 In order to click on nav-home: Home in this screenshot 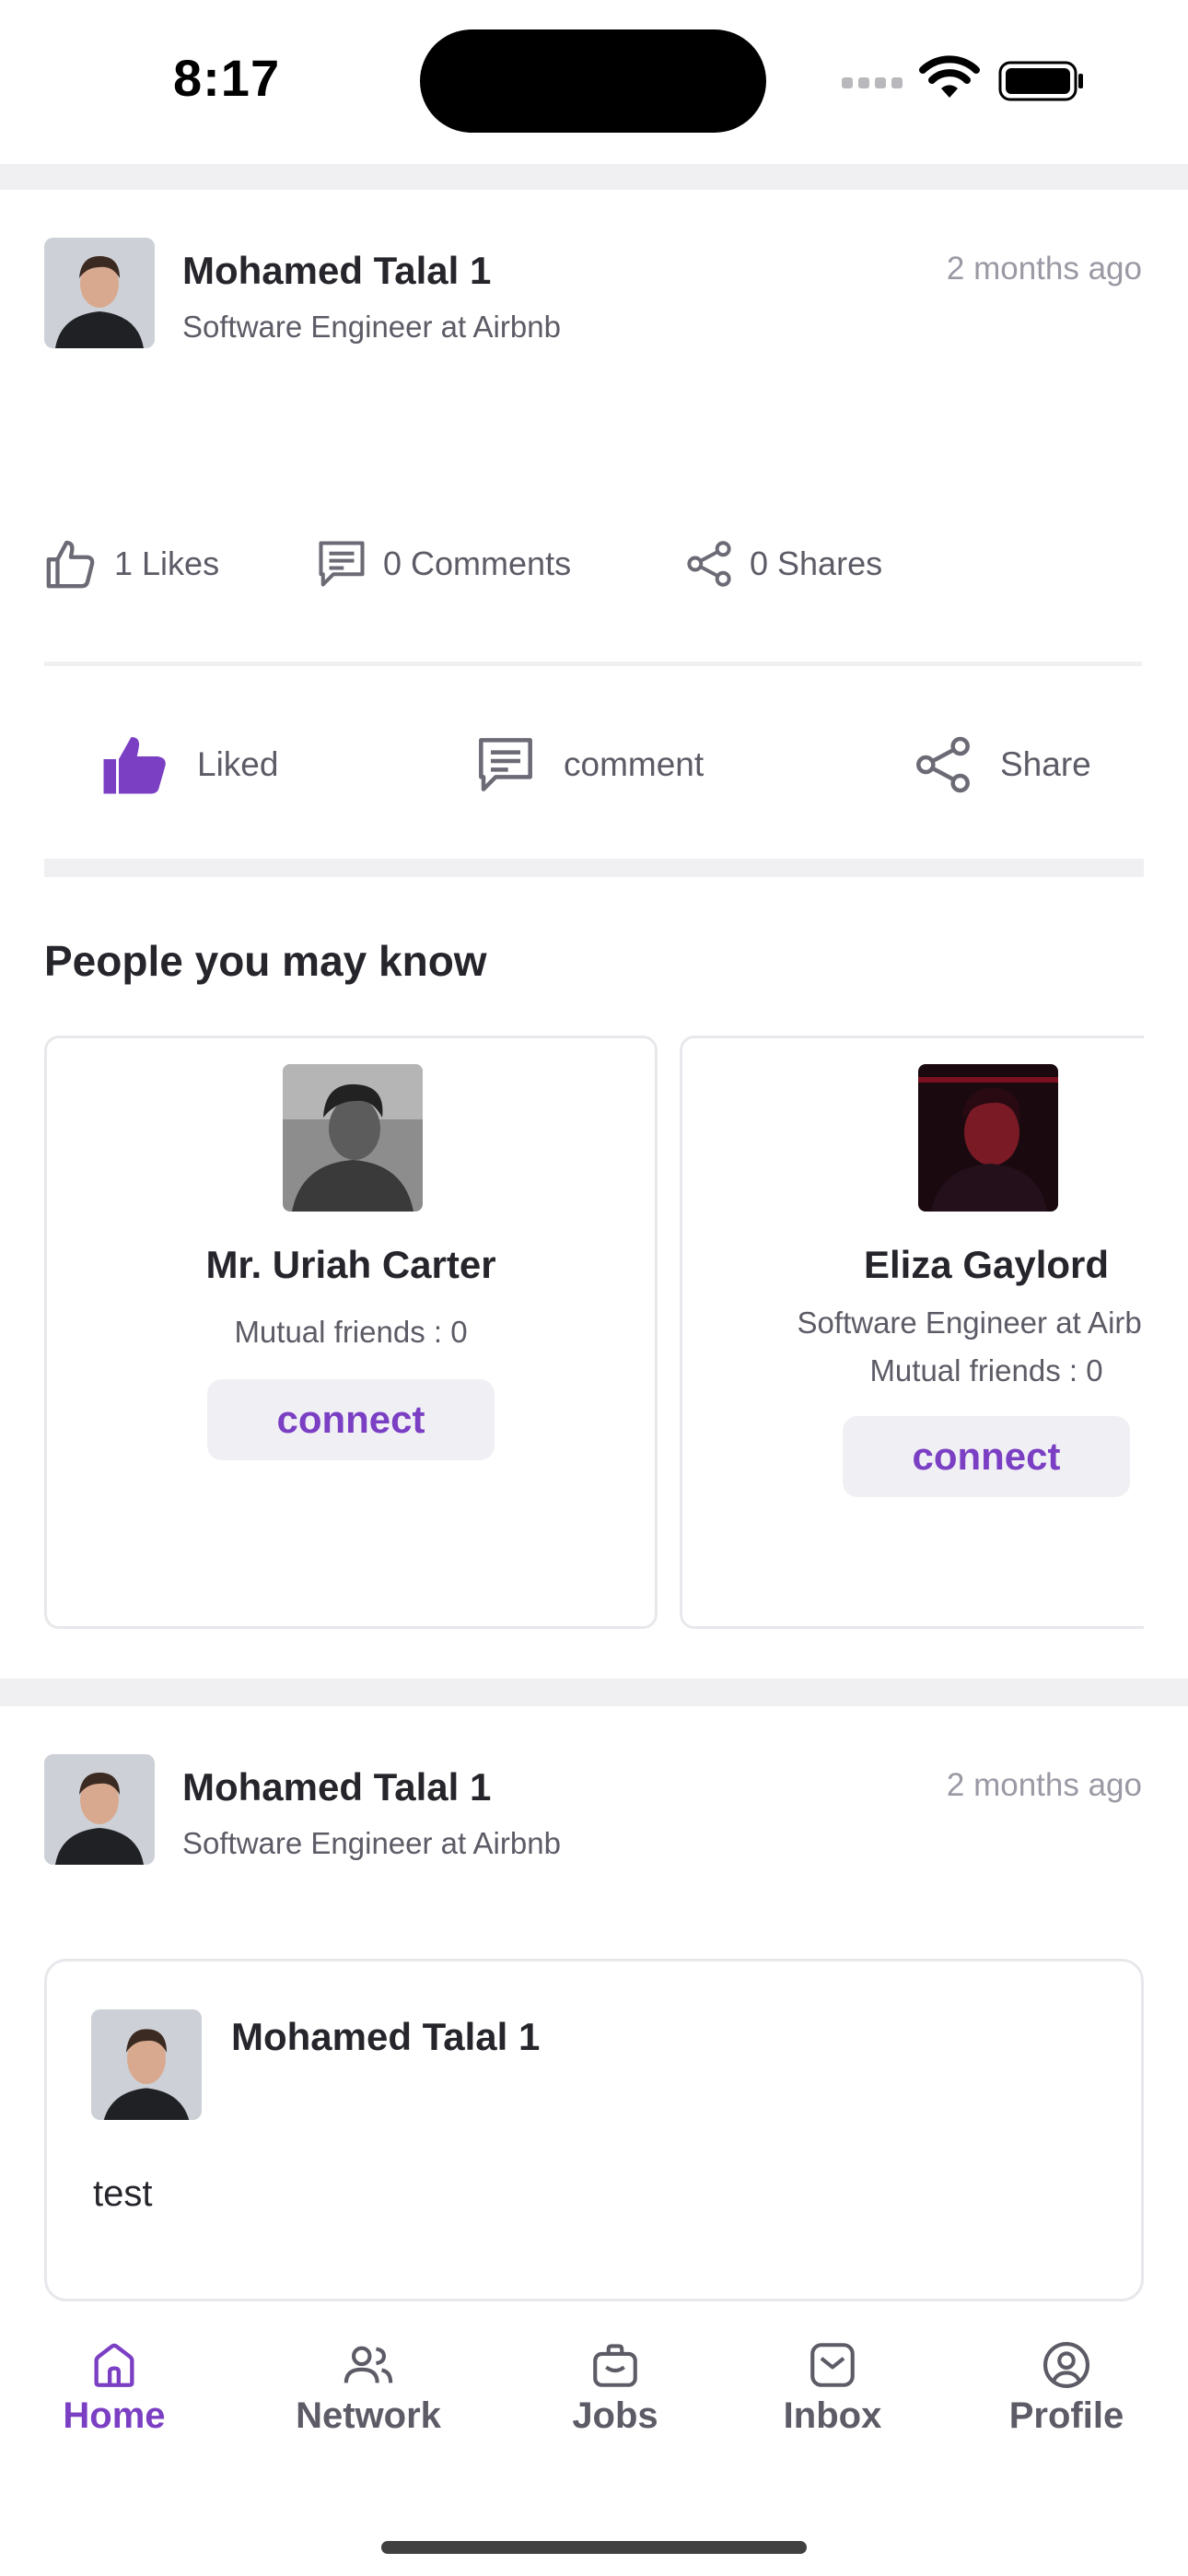, I will do `click(114, 2398)`.